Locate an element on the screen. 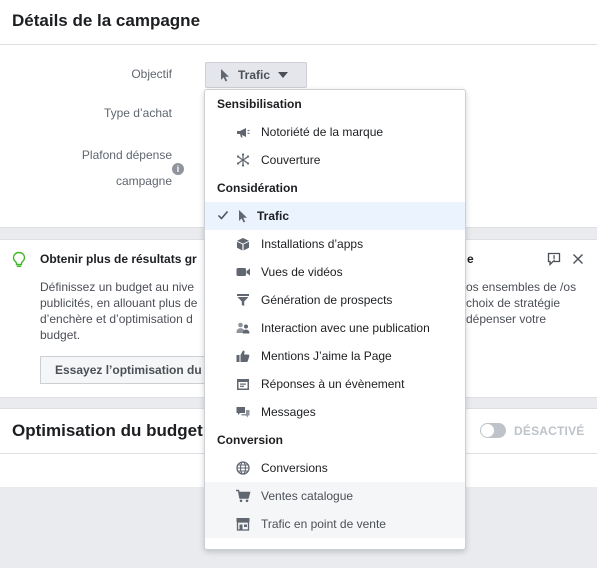  objective-value: Trafic is located at coordinates (254, 75).